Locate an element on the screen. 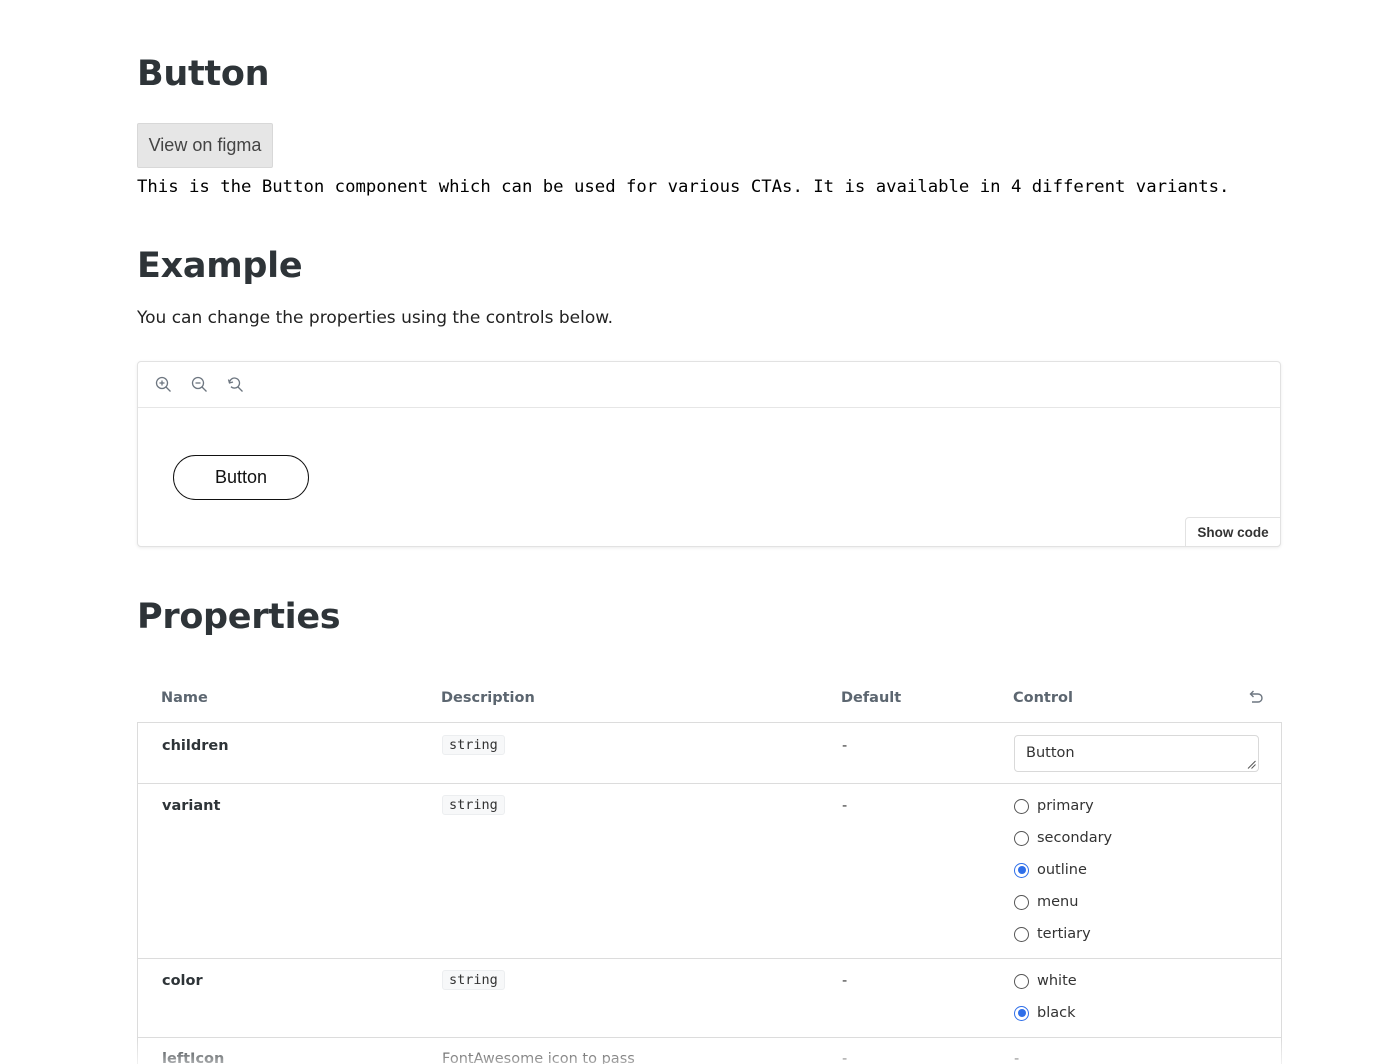  zoom-out-button is located at coordinates (199, 385).